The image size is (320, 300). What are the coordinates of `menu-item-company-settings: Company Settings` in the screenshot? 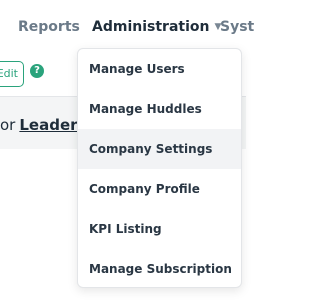 It's located at (159, 149).